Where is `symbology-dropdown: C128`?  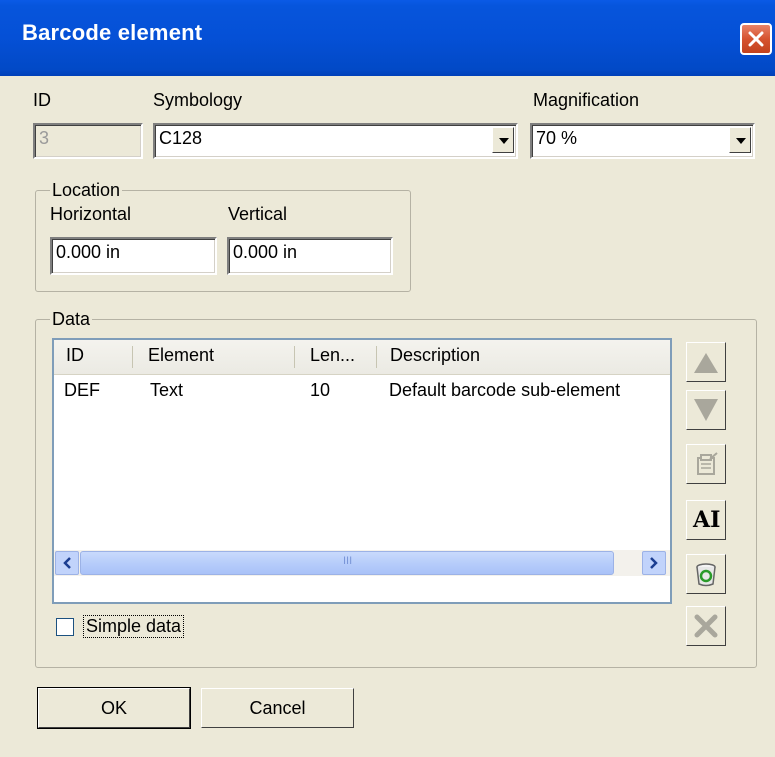
symbology-dropdown: C128 is located at coordinates (335, 141).